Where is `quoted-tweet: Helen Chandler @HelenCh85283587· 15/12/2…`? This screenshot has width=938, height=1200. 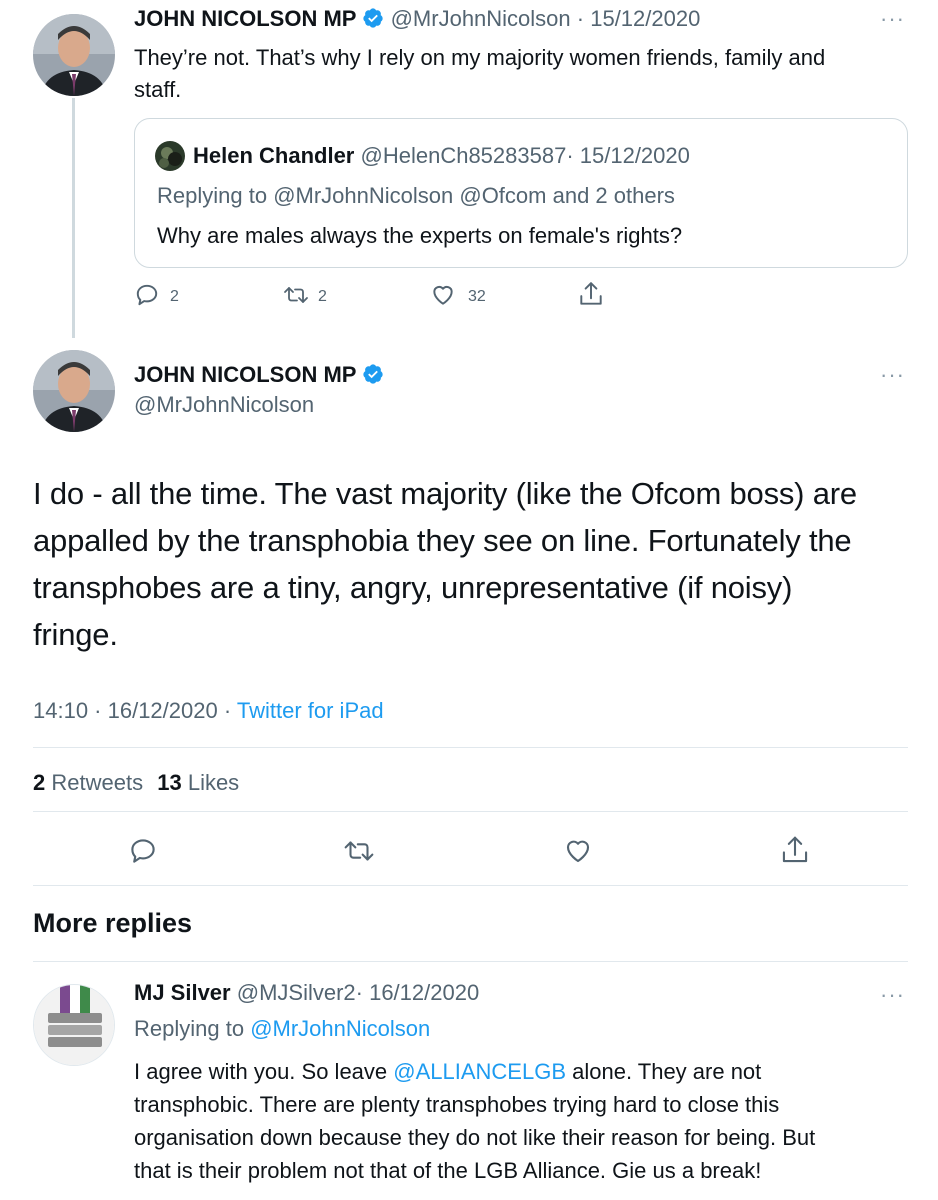
quoted-tweet: Helen Chandler @HelenCh85283587· 15/12/2… is located at coordinates (521, 193).